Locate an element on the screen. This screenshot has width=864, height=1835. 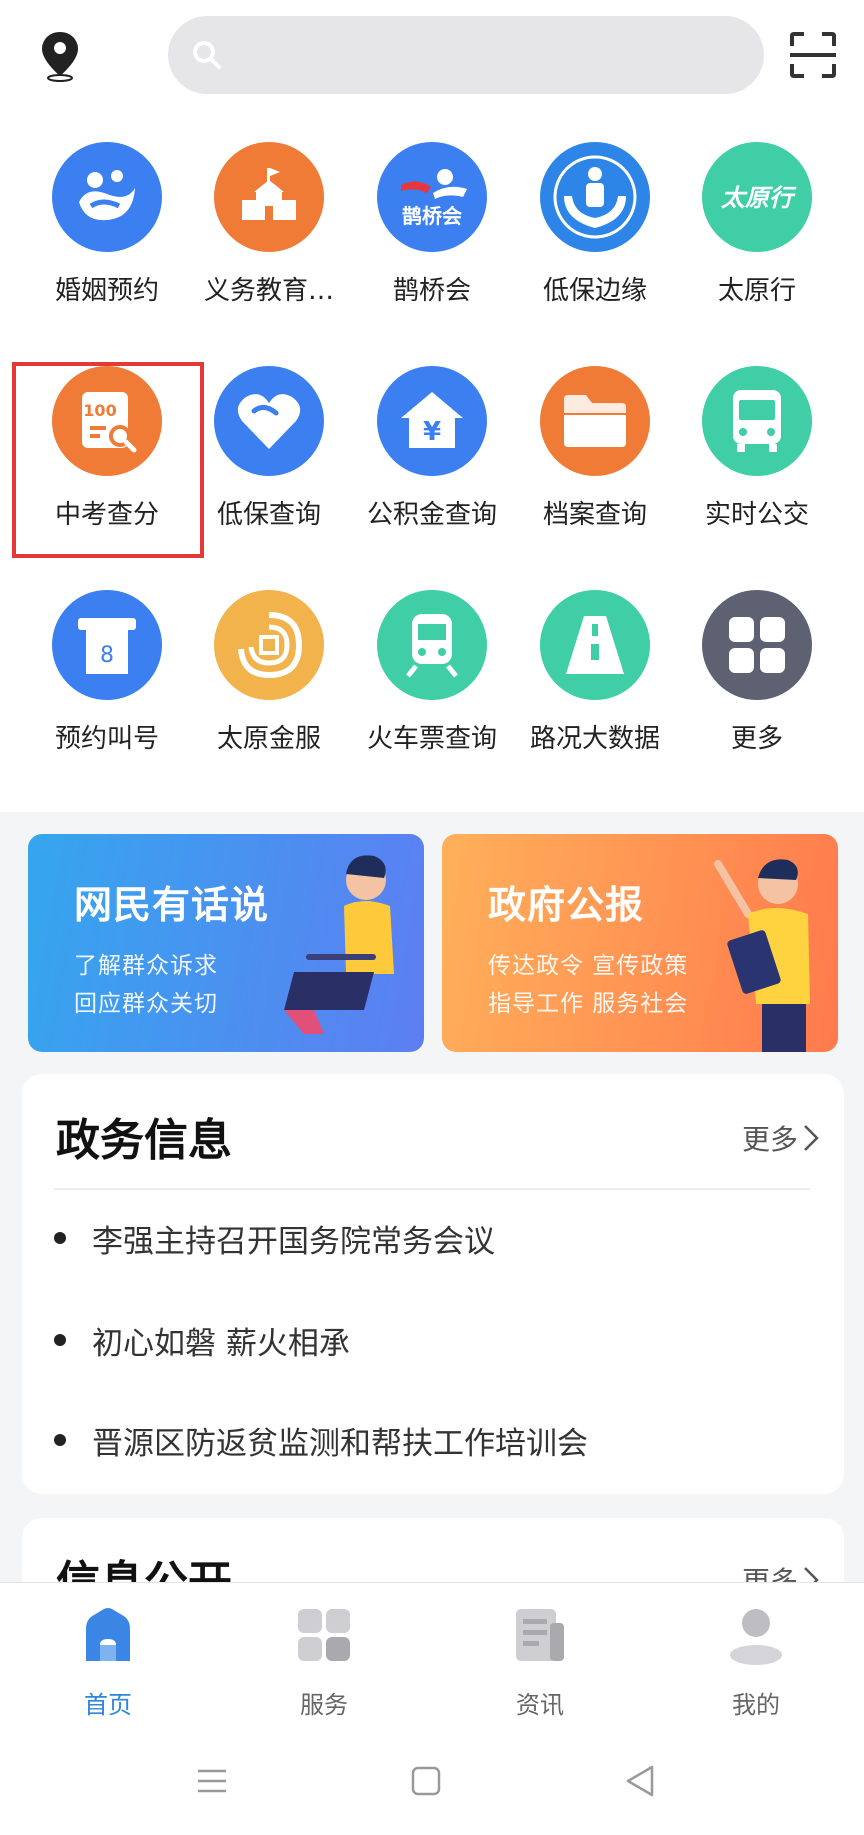
banner-netizen-voice: 网民有话说 了解群众诉求 回应群众关切 is located at coordinates (226, 943).